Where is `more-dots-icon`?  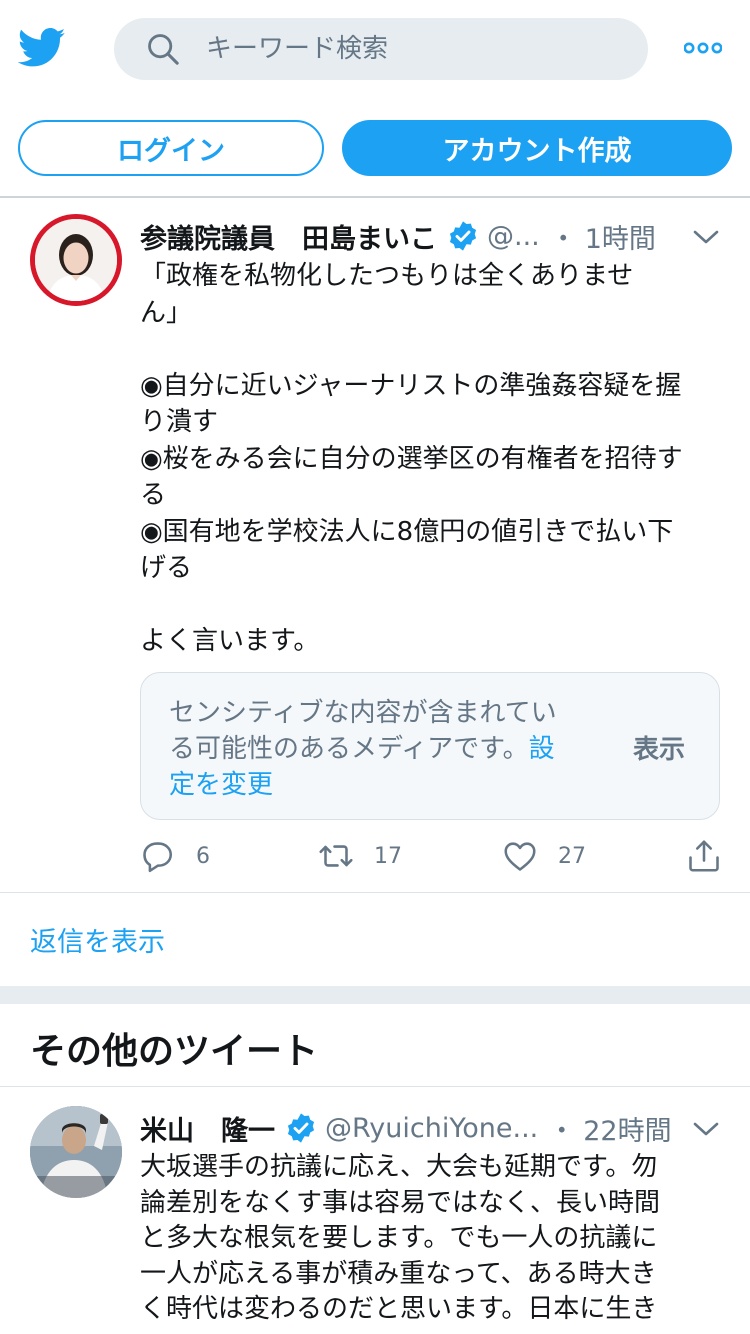
more-dots-icon is located at coordinates (703, 48).